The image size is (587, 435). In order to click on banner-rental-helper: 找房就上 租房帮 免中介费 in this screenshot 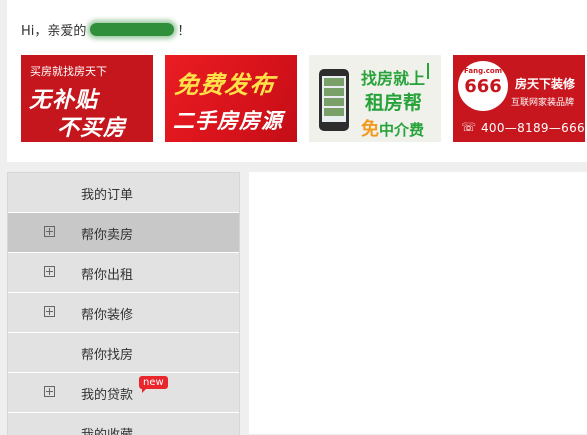, I will do `click(375, 98)`.